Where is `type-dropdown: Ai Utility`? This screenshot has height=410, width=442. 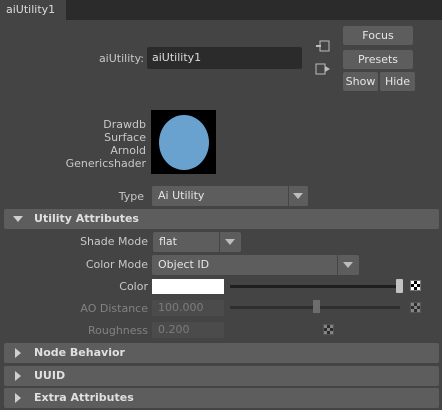 type-dropdown: Ai Utility is located at coordinates (230, 196).